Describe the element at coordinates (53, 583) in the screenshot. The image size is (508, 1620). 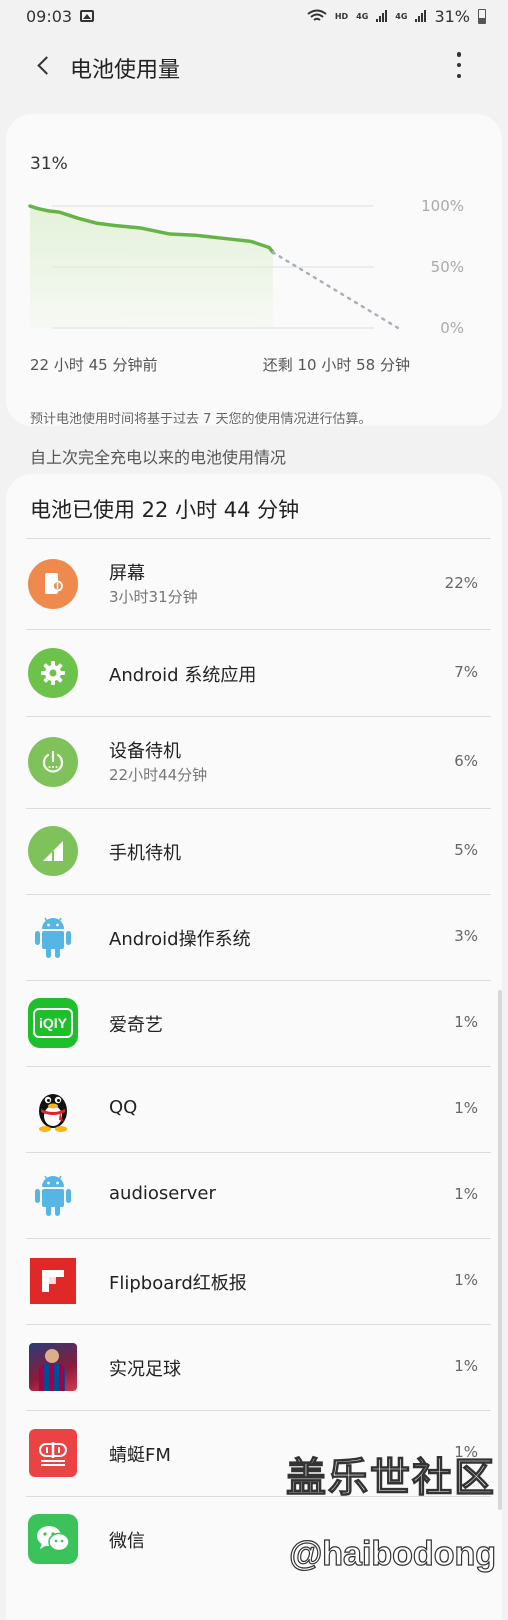
I see `screen-brightness-icon` at that location.